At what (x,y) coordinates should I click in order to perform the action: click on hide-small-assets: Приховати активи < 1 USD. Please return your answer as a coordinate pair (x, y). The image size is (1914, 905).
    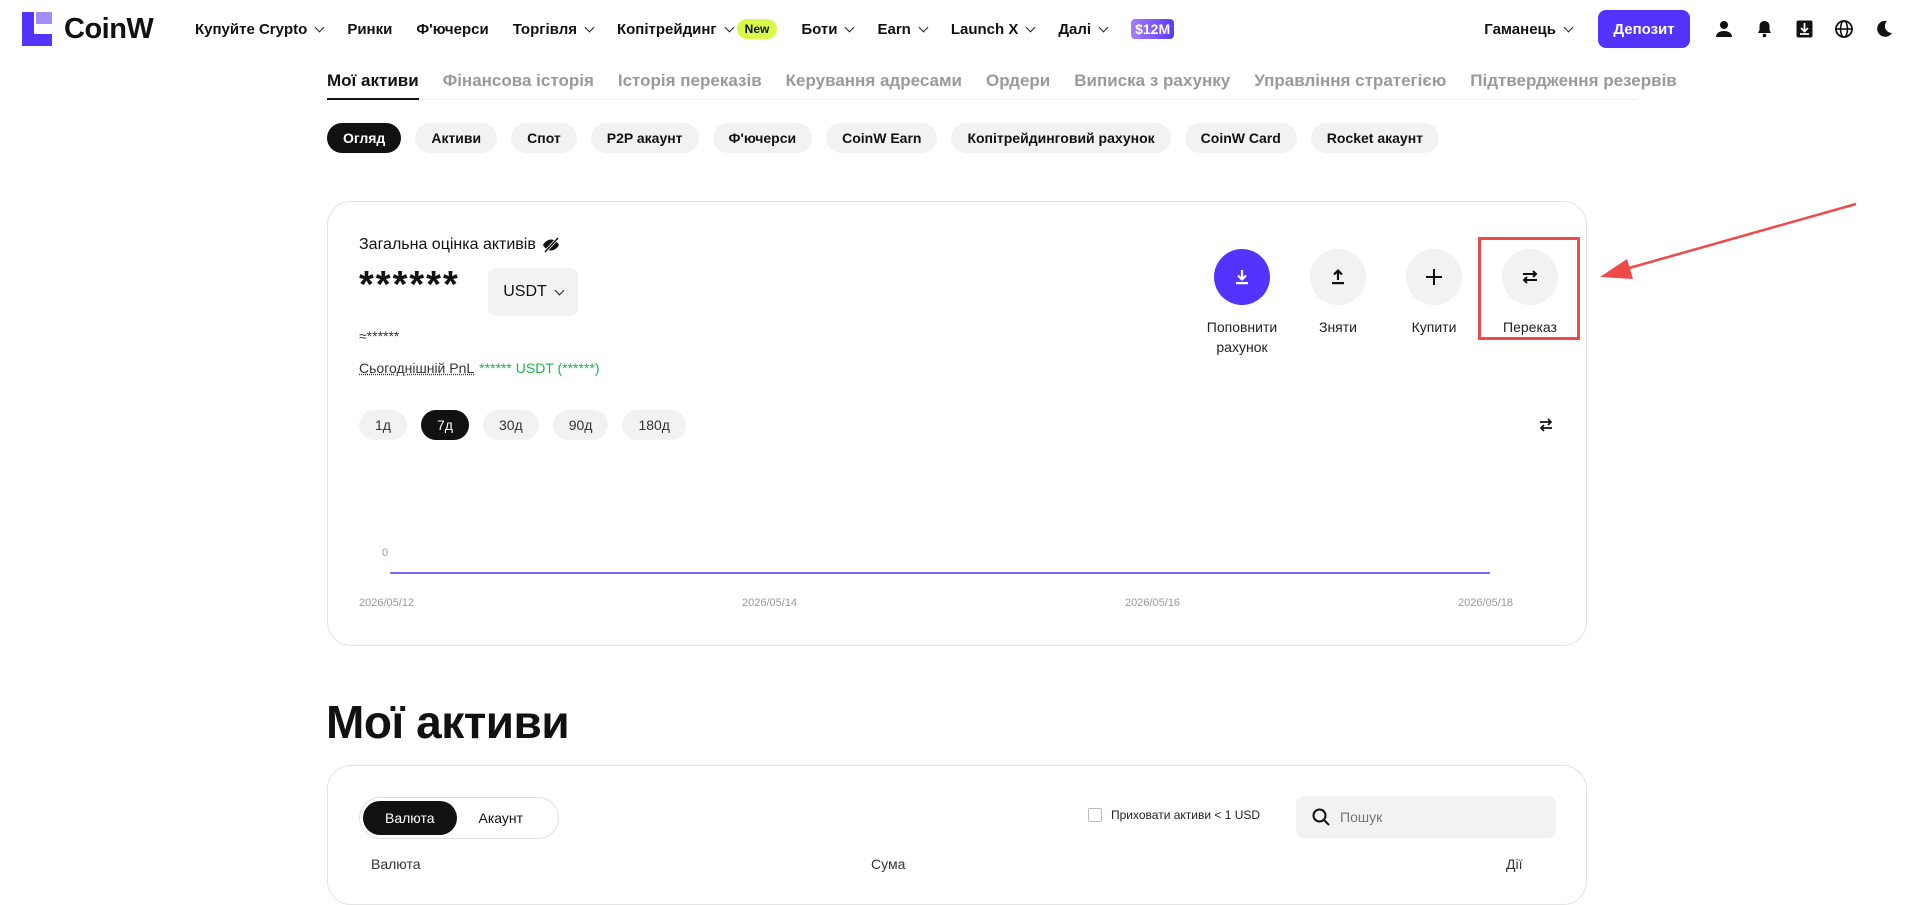
    Looking at the image, I should click on (1174, 815).